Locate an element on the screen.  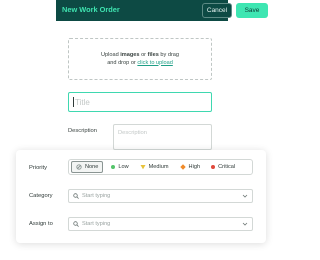
upload-files-word: files is located at coordinates (153, 55).